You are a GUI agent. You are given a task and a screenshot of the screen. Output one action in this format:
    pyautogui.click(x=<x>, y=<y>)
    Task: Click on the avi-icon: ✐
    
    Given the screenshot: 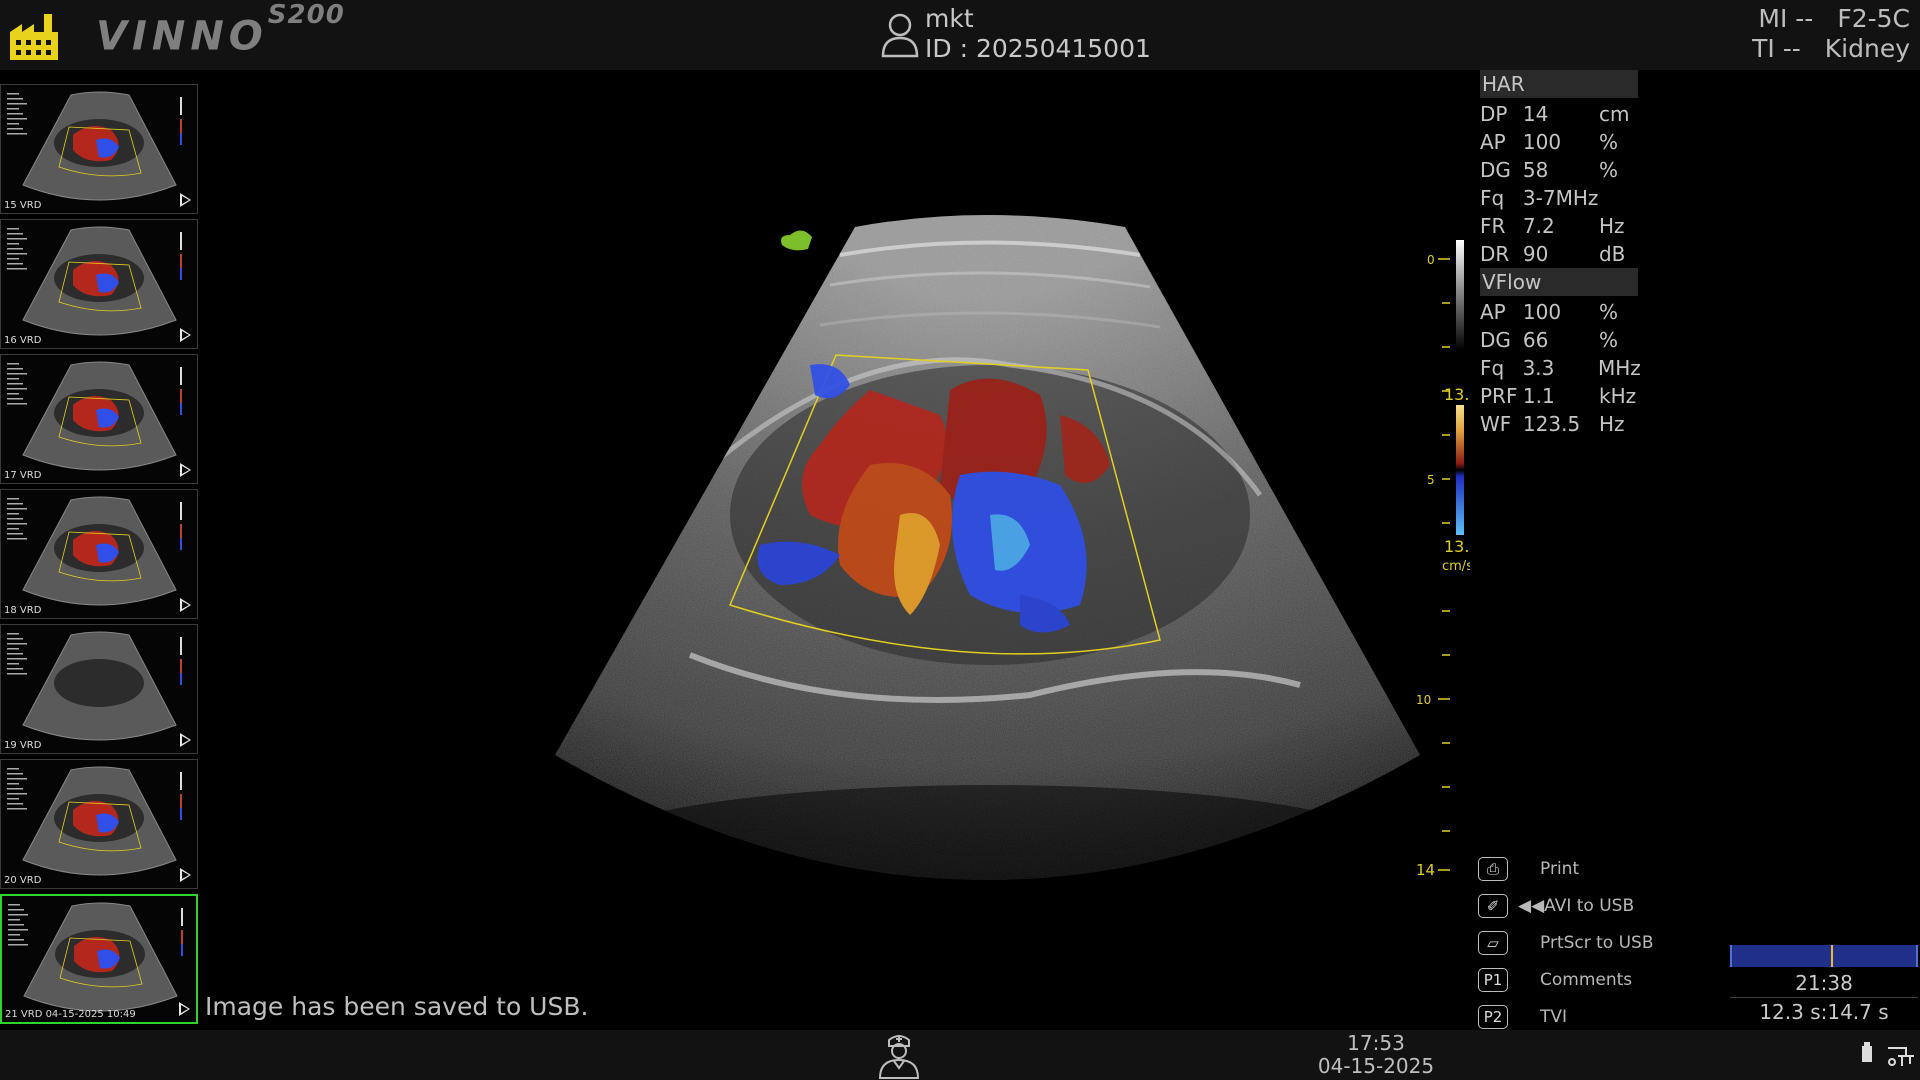 What is the action you would take?
    pyautogui.click(x=1493, y=905)
    